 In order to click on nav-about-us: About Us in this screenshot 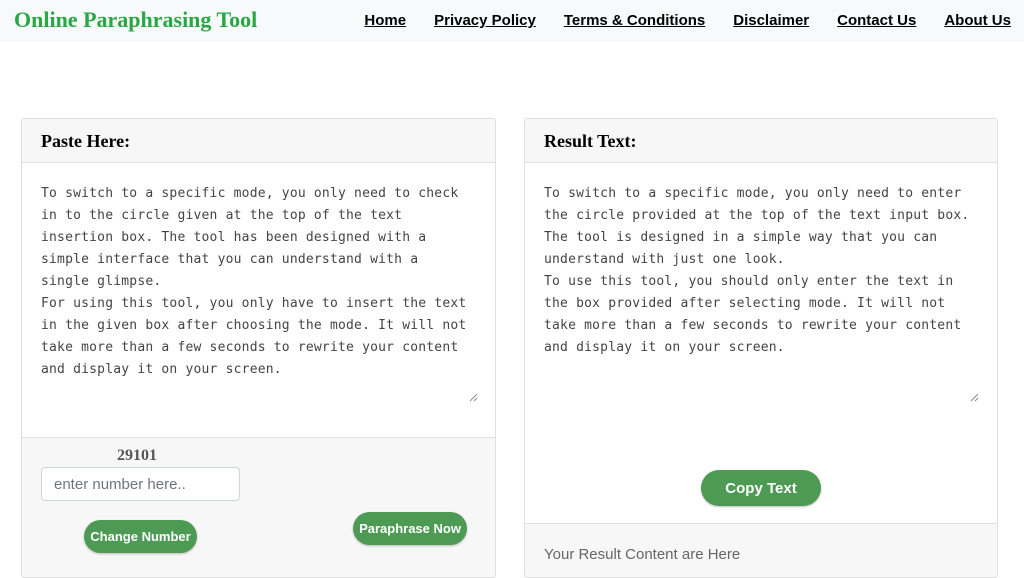, I will do `click(977, 20)`.